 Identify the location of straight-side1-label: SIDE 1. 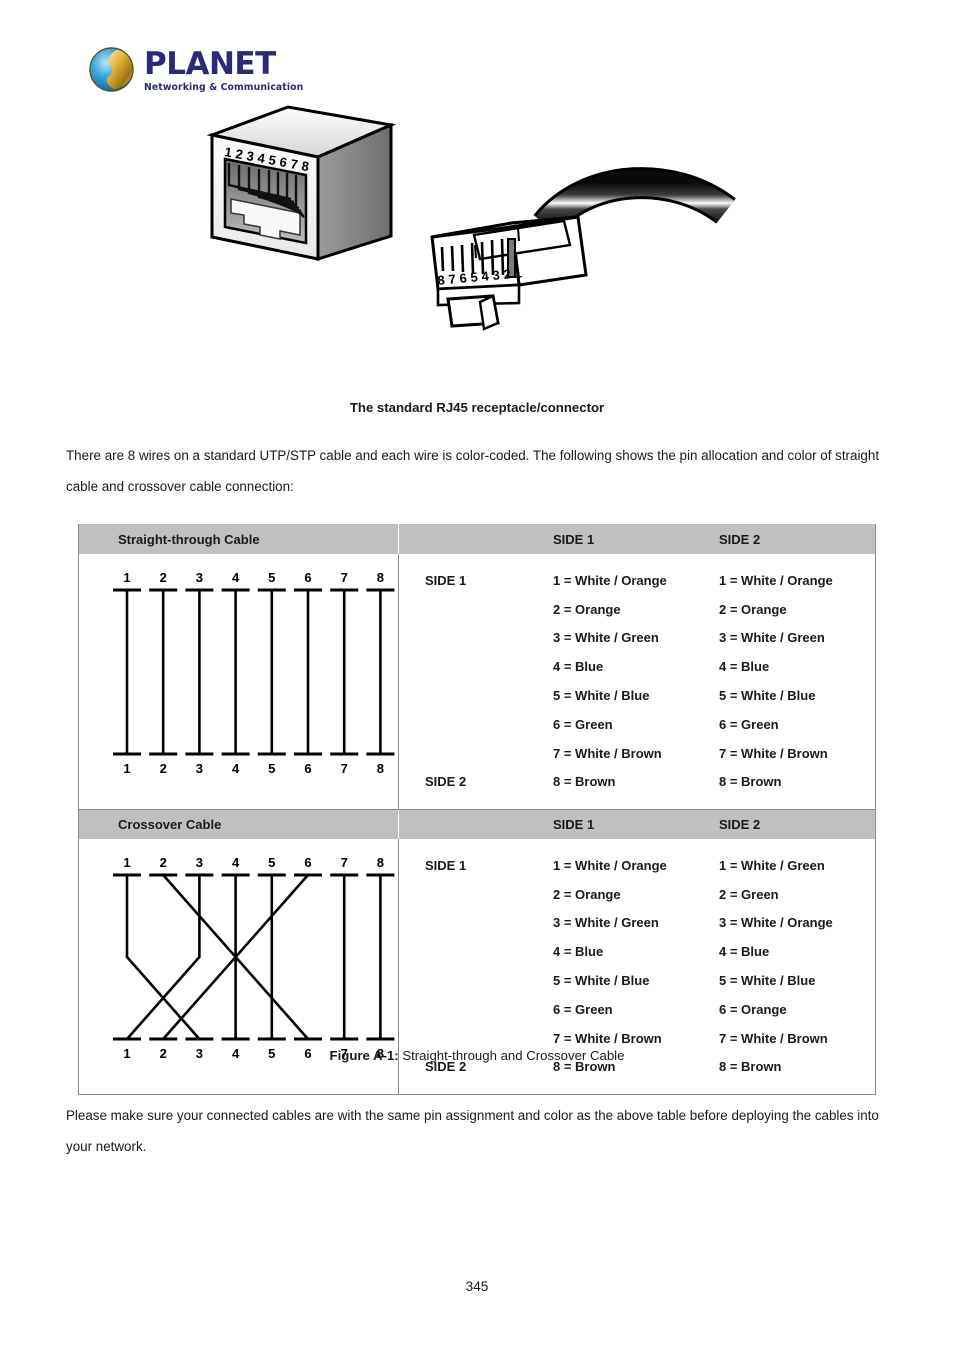
(446, 580).